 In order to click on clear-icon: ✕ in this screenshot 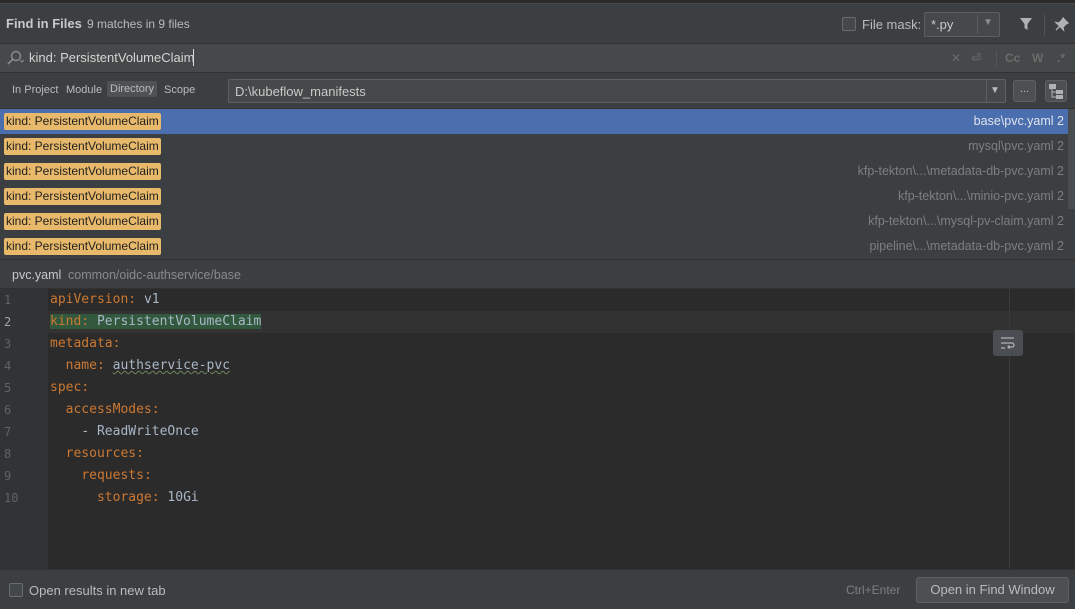, I will do `click(956, 58)`.